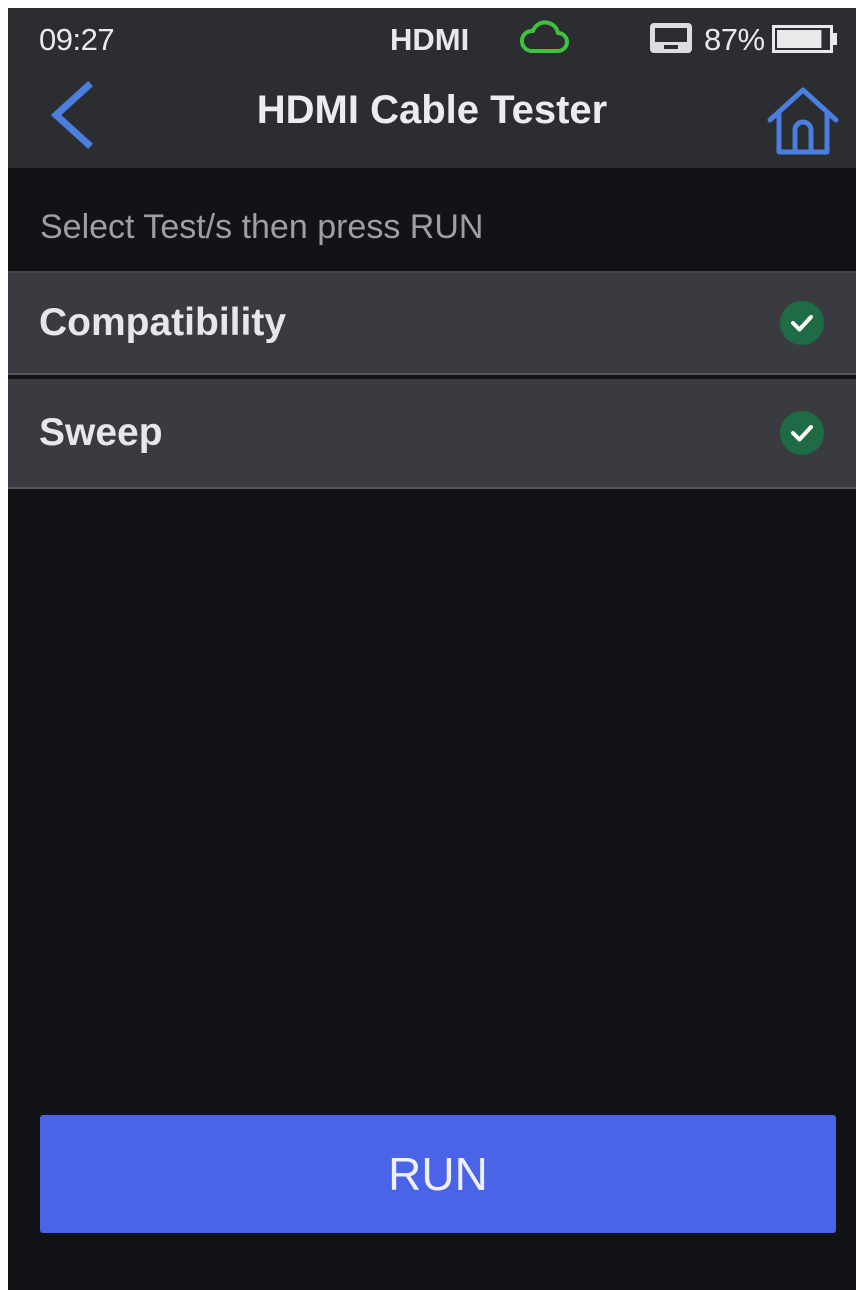 The width and height of the screenshot is (856, 1290). I want to click on status-mode: HDMI, so click(430, 39).